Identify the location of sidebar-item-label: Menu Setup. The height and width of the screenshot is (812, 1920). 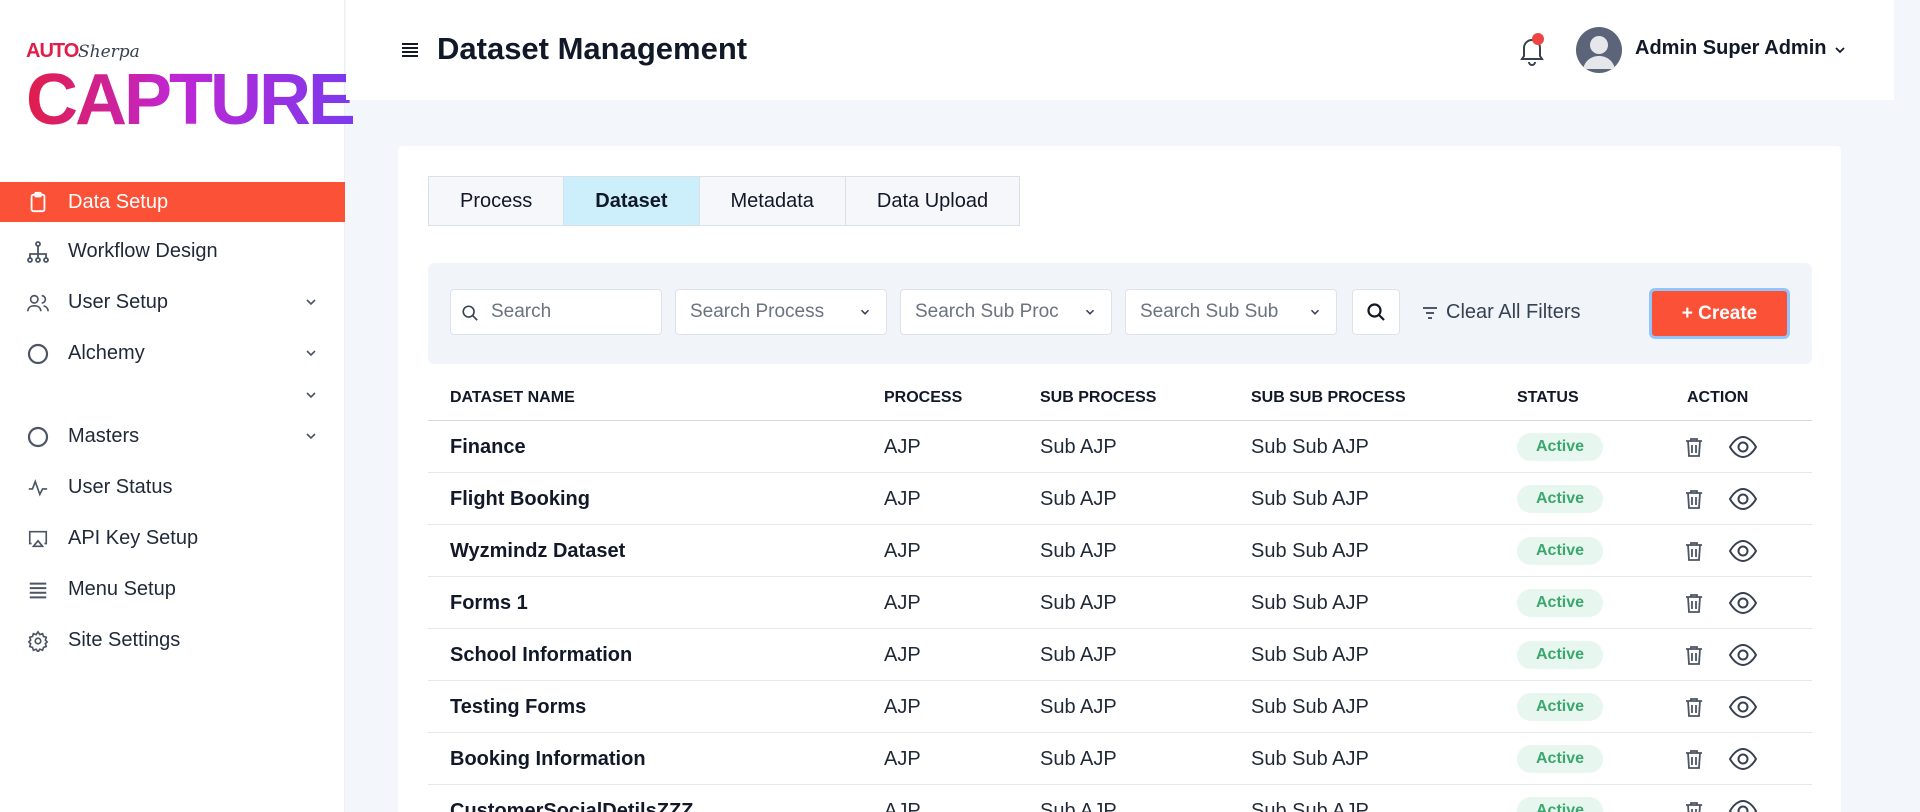
(122, 589).